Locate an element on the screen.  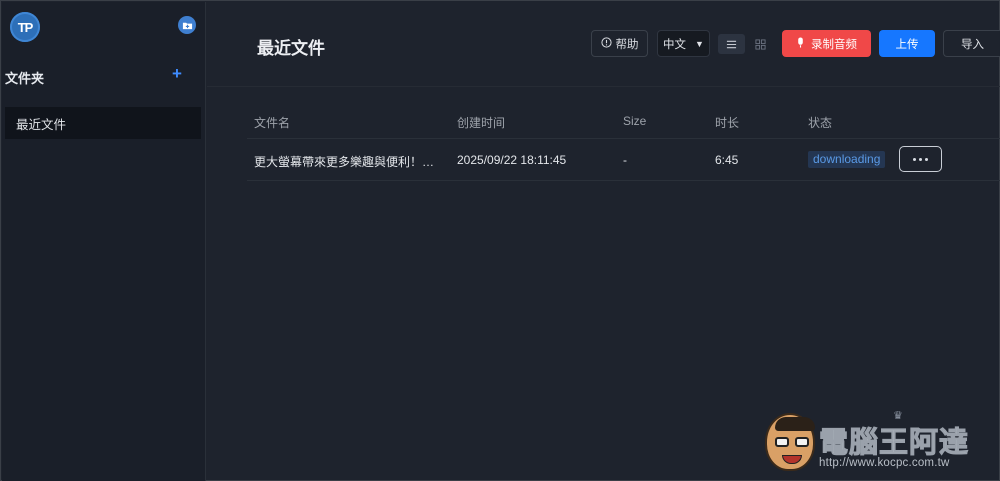
watermark-mascot-icon is located at coordinates (790, 442).